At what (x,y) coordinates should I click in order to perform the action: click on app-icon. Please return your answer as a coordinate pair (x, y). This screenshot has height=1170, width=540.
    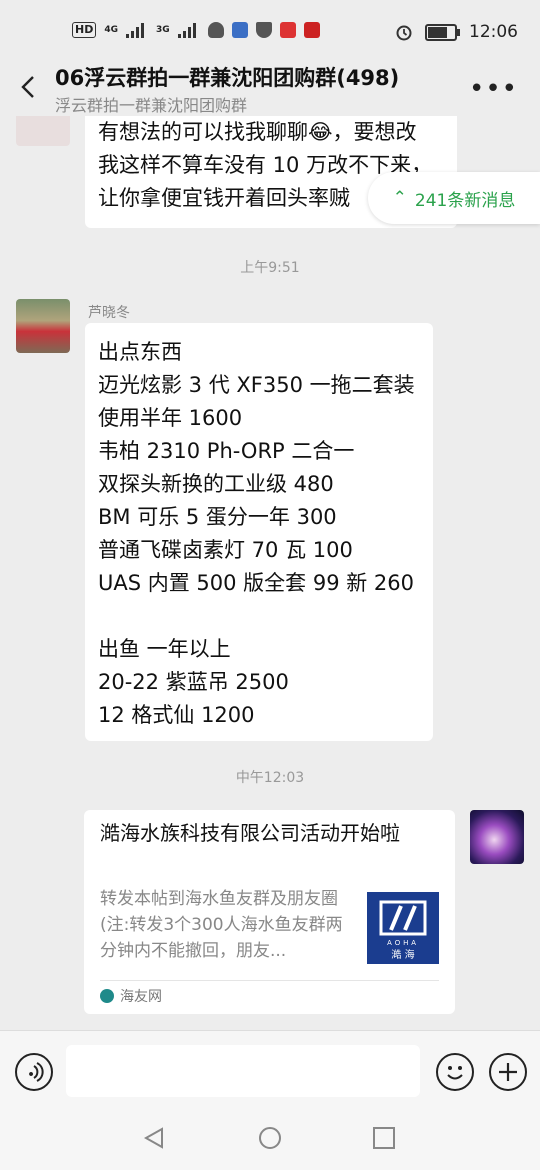
    Looking at the image, I should click on (239, 30).